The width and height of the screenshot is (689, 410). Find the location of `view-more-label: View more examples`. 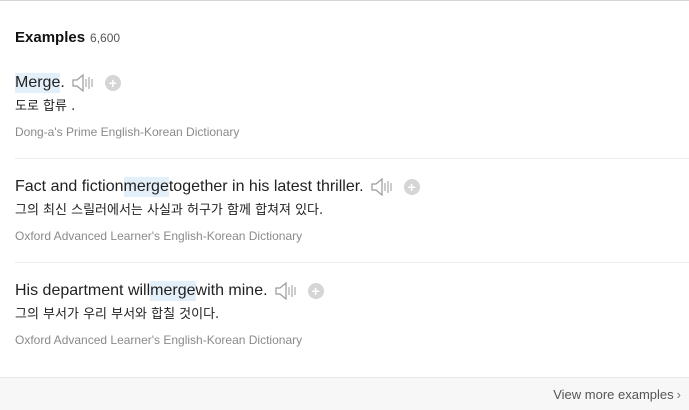

view-more-label: View more examples is located at coordinates (613, 394).